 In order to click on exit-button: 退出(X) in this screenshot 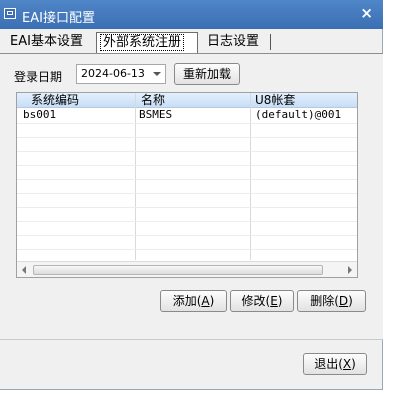, I will do `click(335, 364)`.